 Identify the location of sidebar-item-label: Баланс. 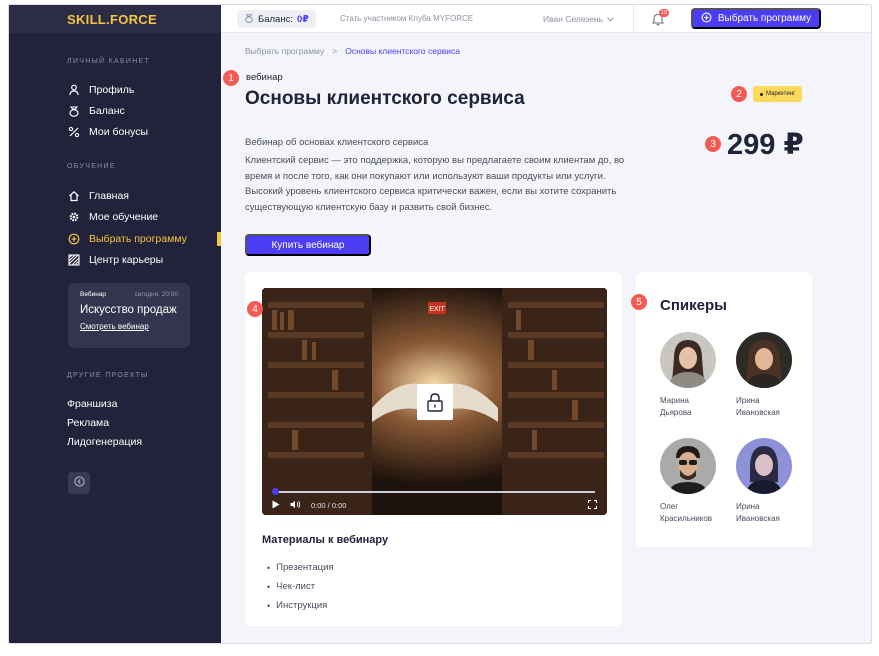
(107, 111).